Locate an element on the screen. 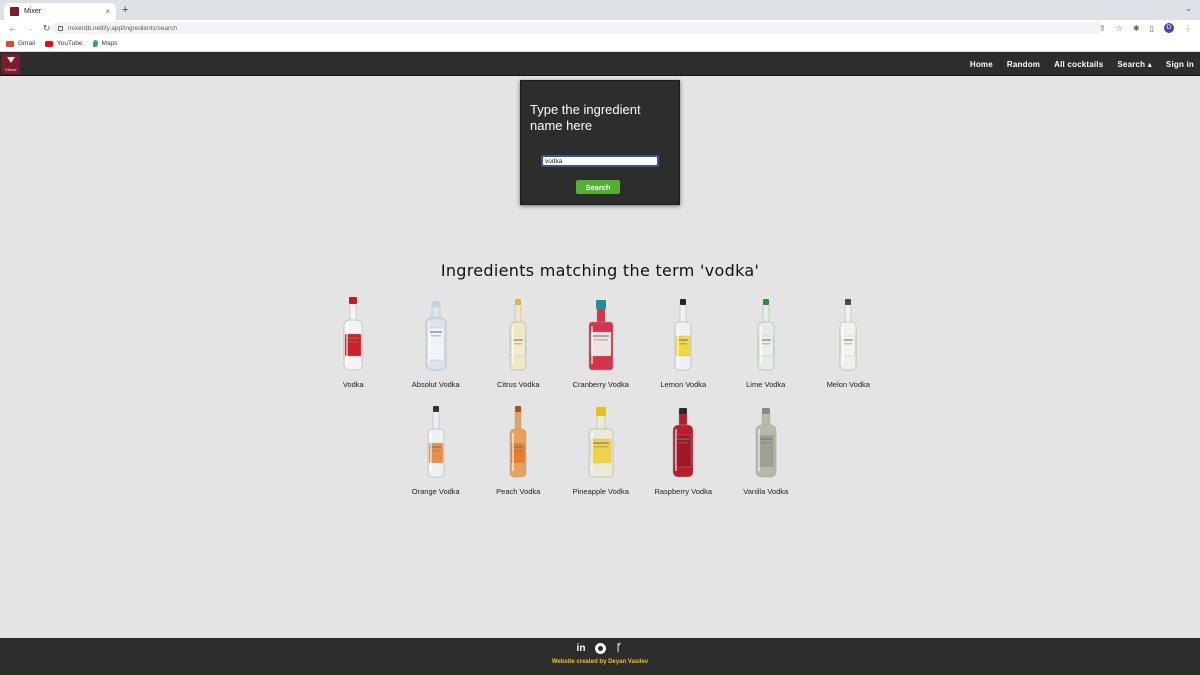  kebab-menu-icon: ⋮ is located at coordinates (1188, 28).